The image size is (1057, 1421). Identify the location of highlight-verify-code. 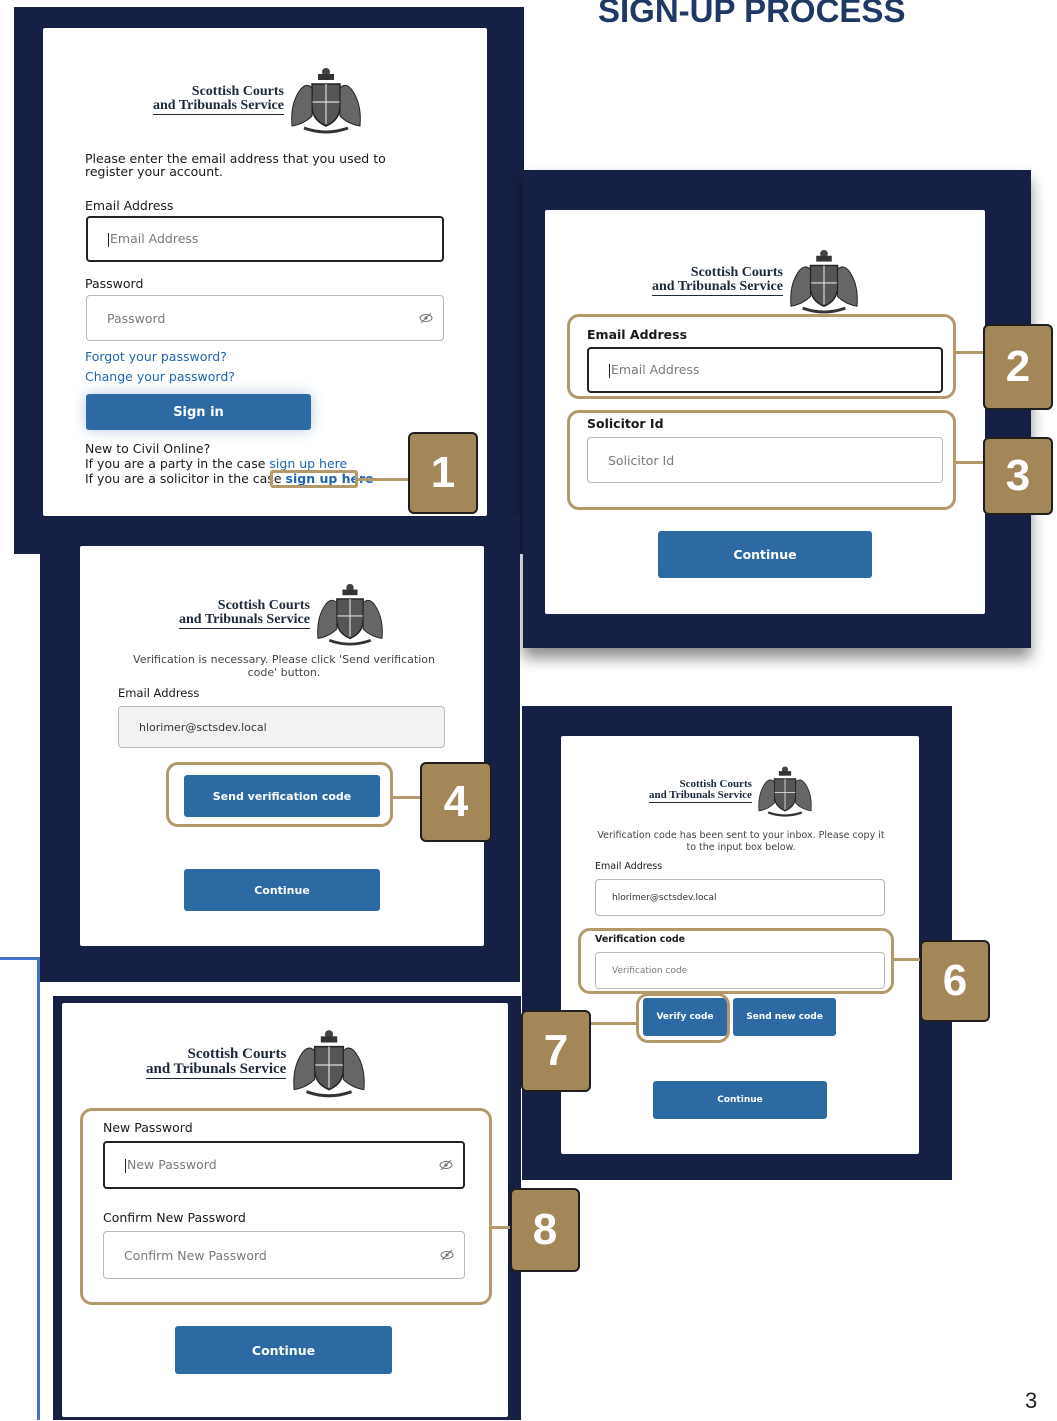
(683, 1018).